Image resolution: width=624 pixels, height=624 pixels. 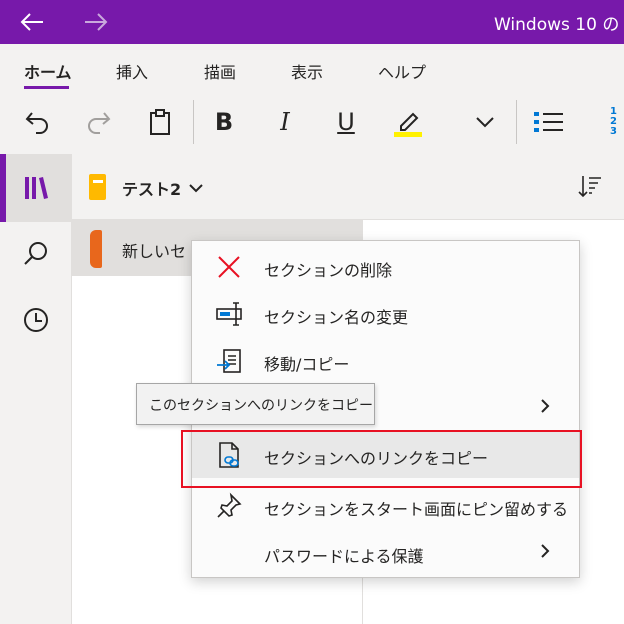 What do you see at coordinates (132, 71) in the screenshot?
I see `tab-insert: 挿入` at bounding box center [132, 71].